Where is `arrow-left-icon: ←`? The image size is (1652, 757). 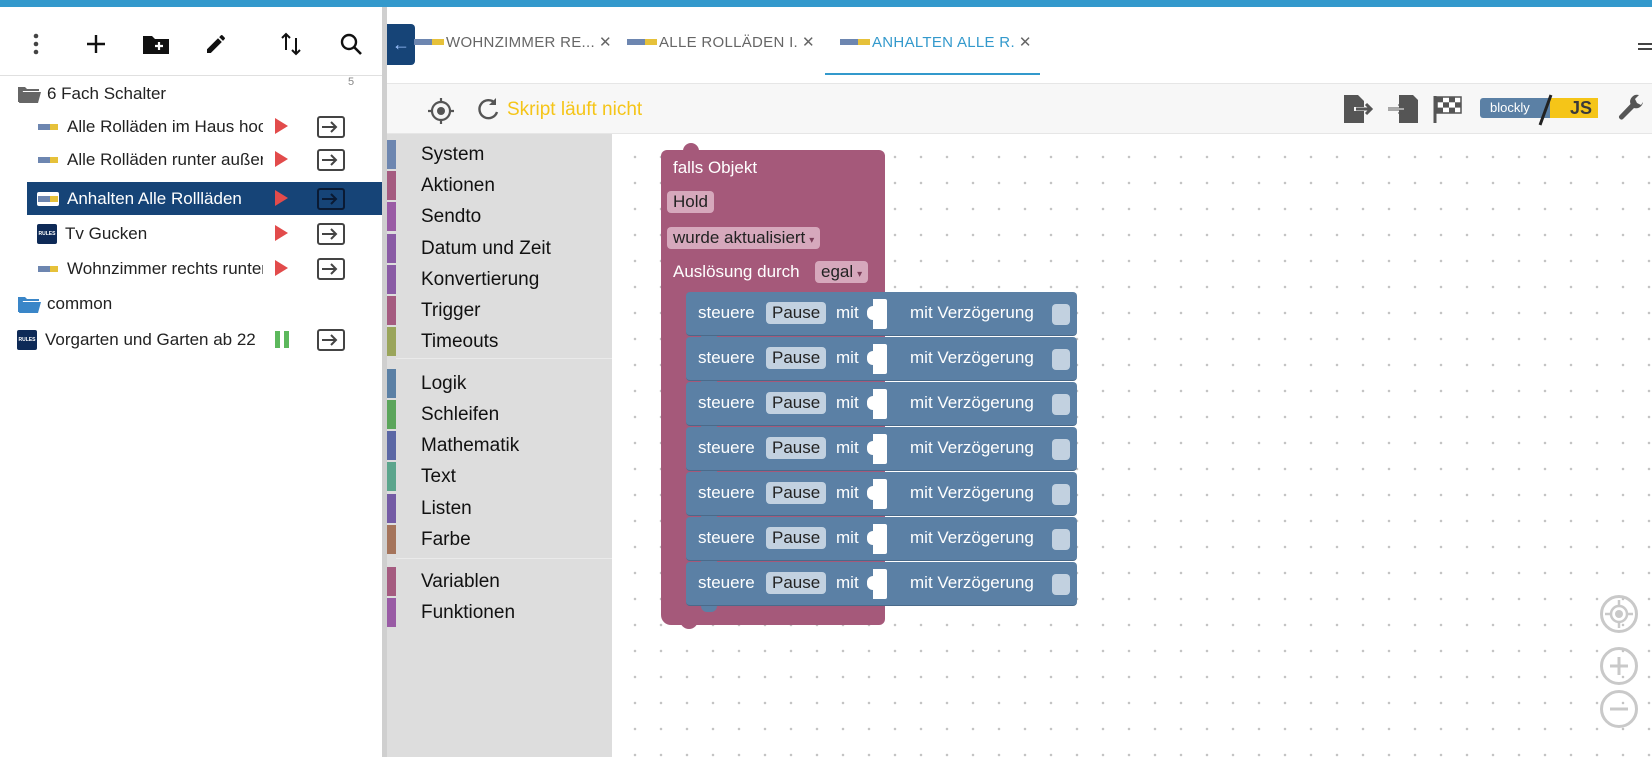
arrow-left-icon: ← is located at coordinates (401, 44).